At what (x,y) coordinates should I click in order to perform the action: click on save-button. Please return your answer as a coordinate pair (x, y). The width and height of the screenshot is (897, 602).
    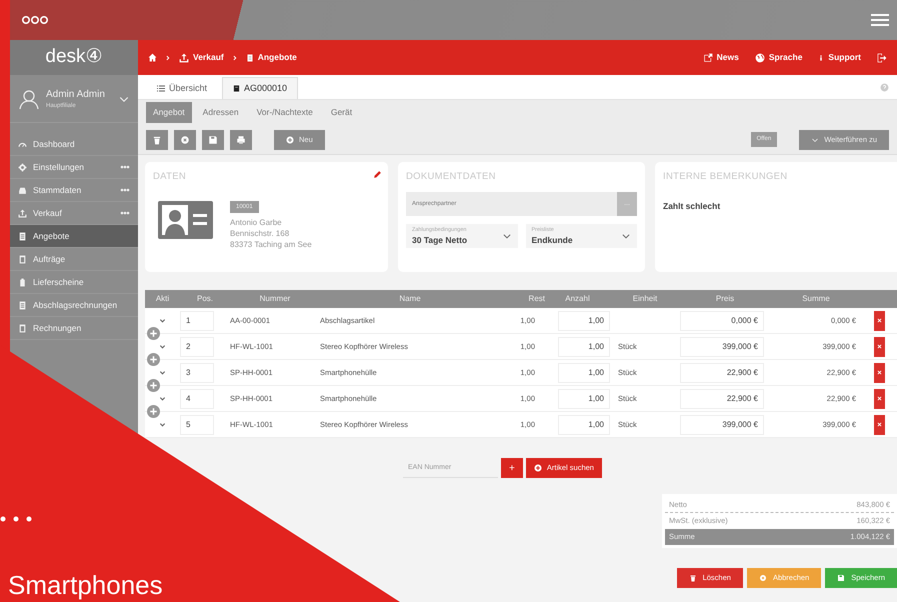
    Looking at the image, I should click on (213, 140).